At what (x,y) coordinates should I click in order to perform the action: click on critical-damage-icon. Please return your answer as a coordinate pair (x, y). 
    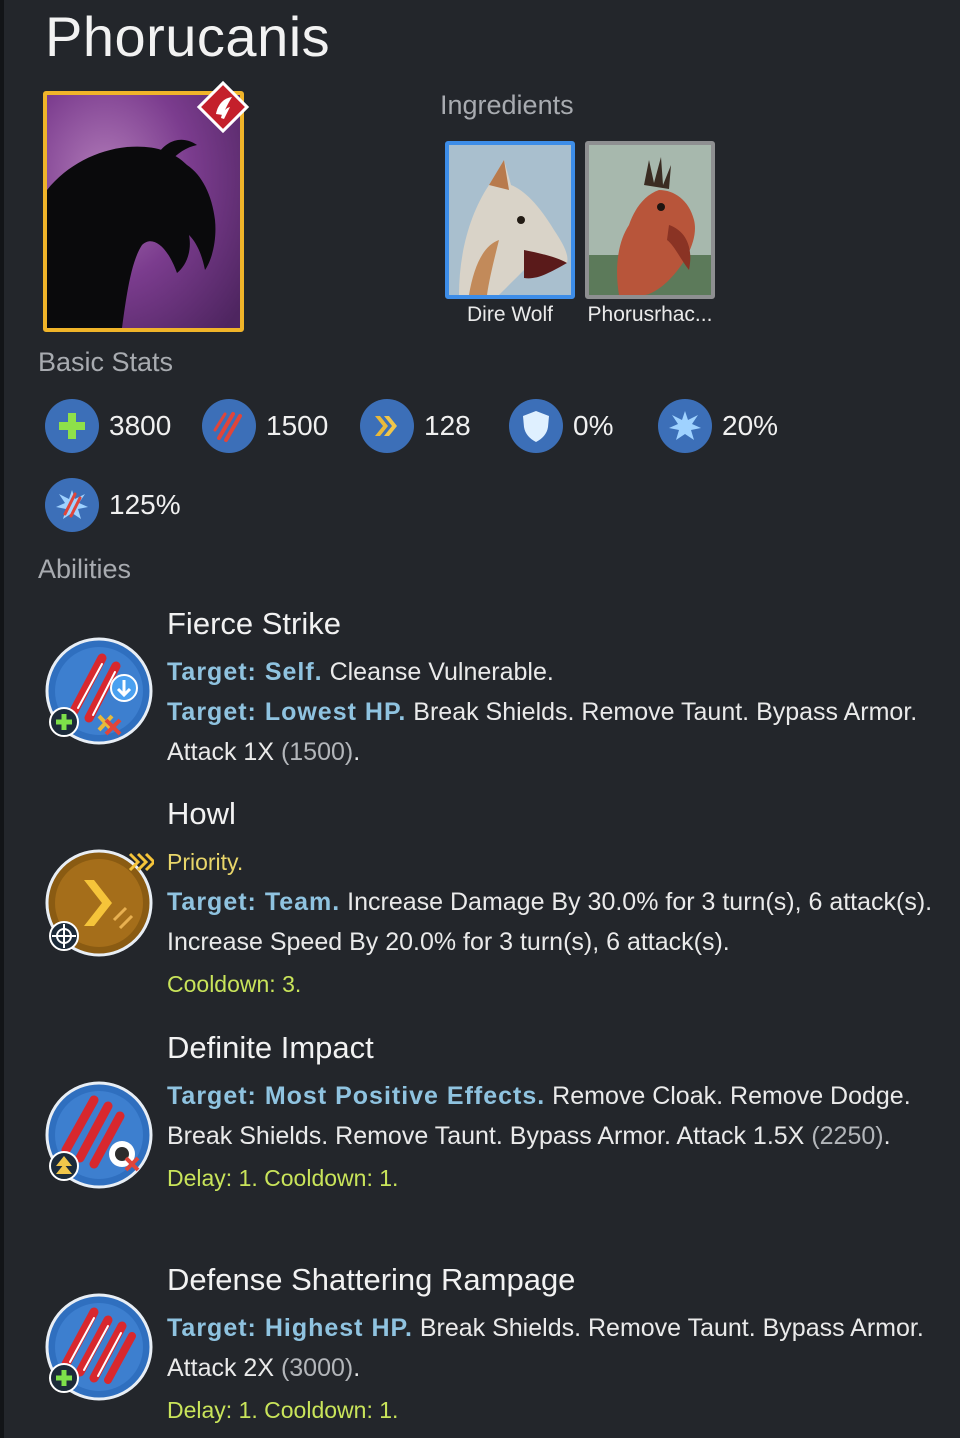
    Looking at the image, I should click on (72, 505).